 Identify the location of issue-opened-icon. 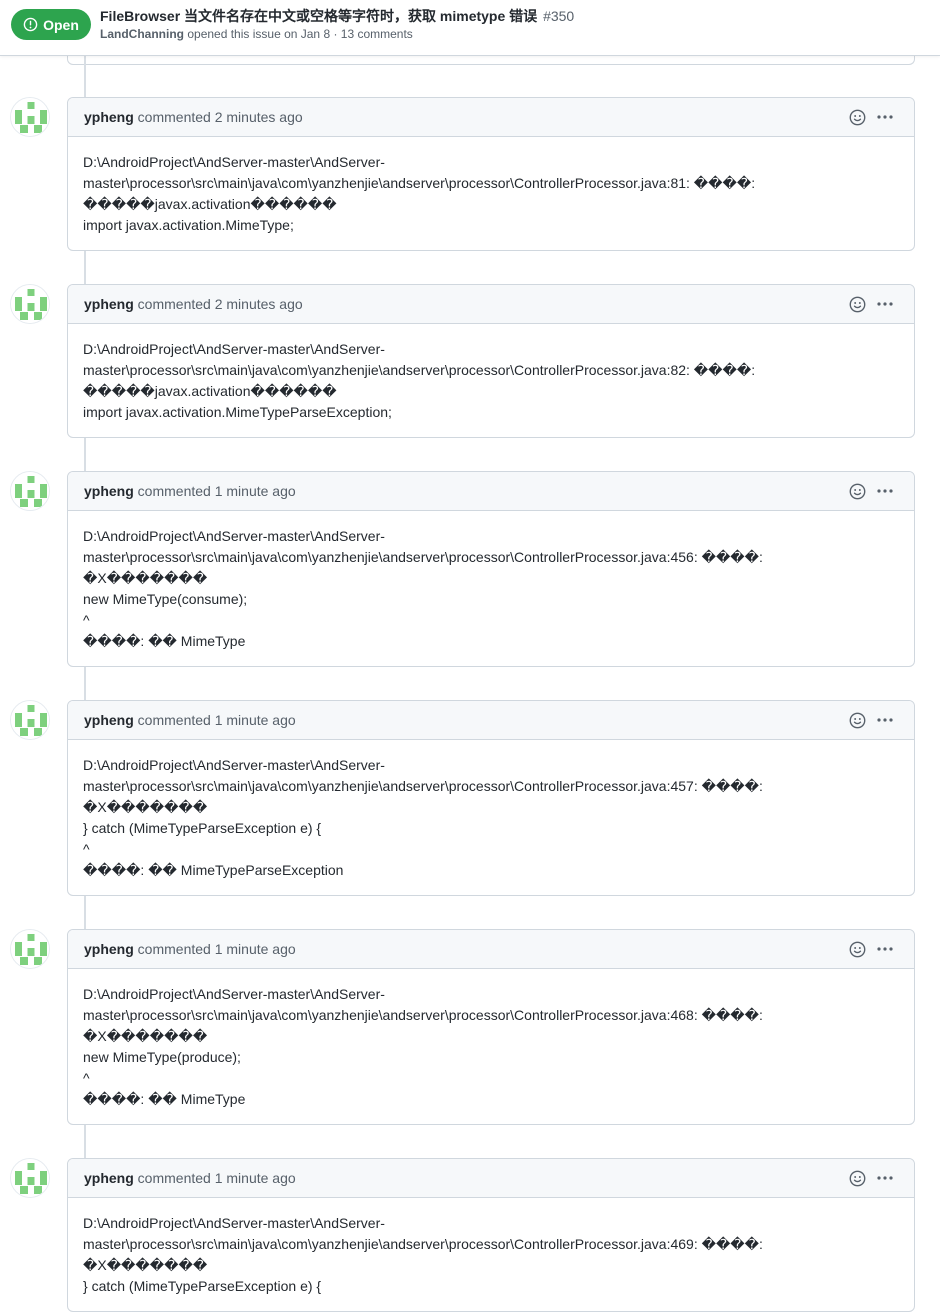
(30, 24).